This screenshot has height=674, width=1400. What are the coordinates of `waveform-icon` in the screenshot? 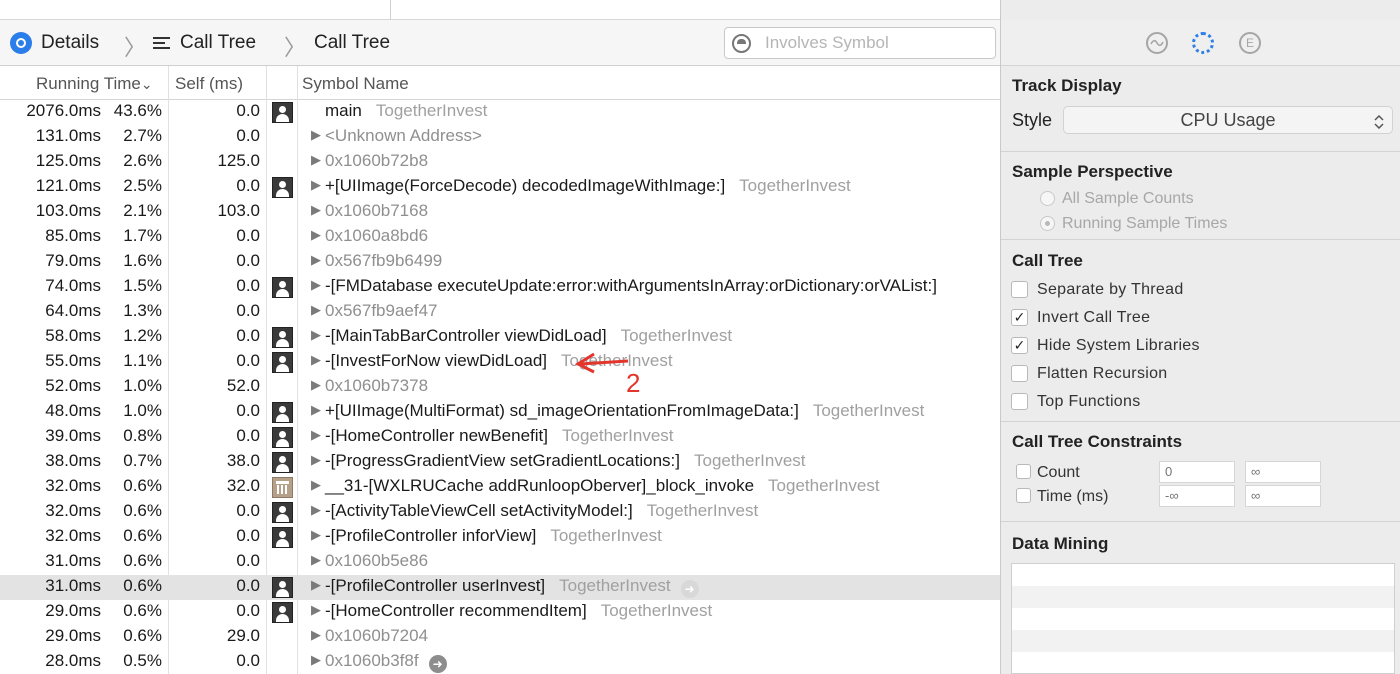 It's located at (1157, 43).